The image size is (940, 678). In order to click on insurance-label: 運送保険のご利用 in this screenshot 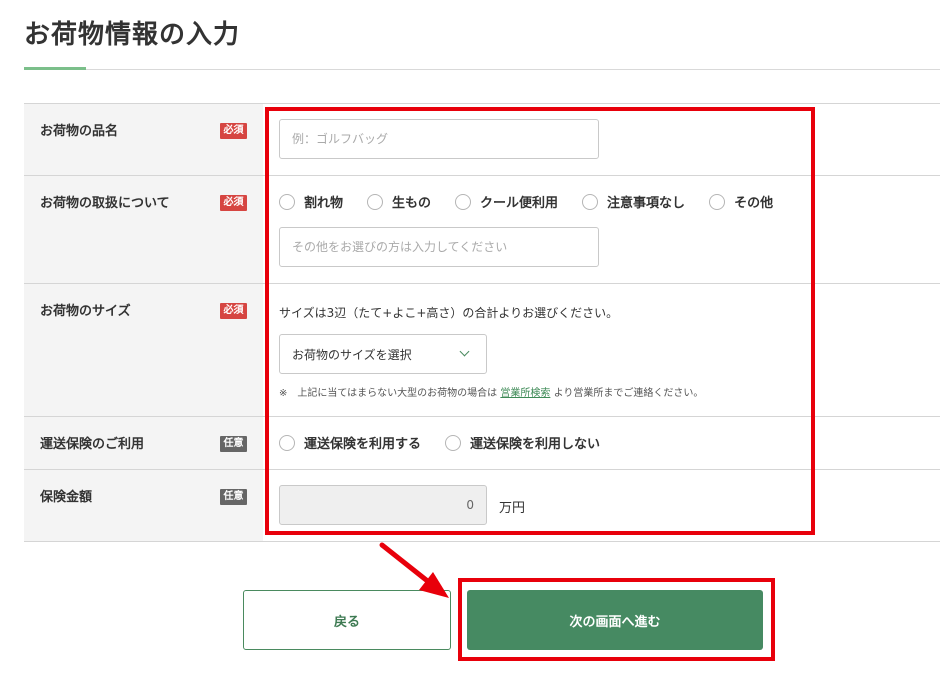, I will do `click(92, 444)`.